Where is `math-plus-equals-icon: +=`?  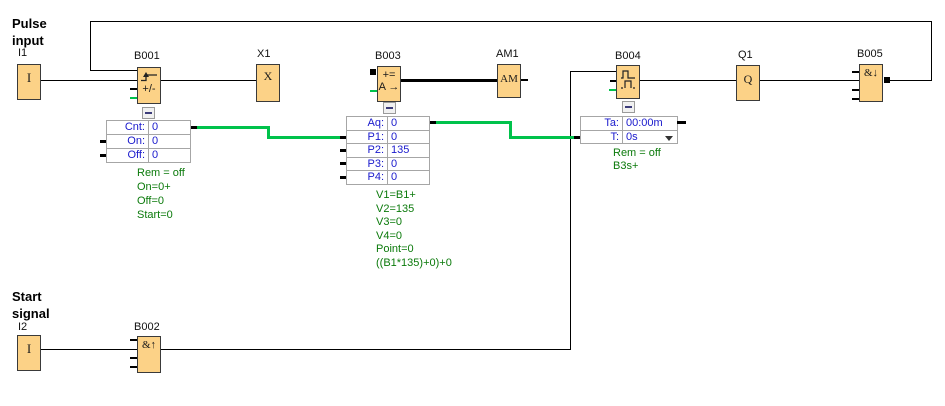
math-plus-equals-icon: += is located at coordinates (389, 75).